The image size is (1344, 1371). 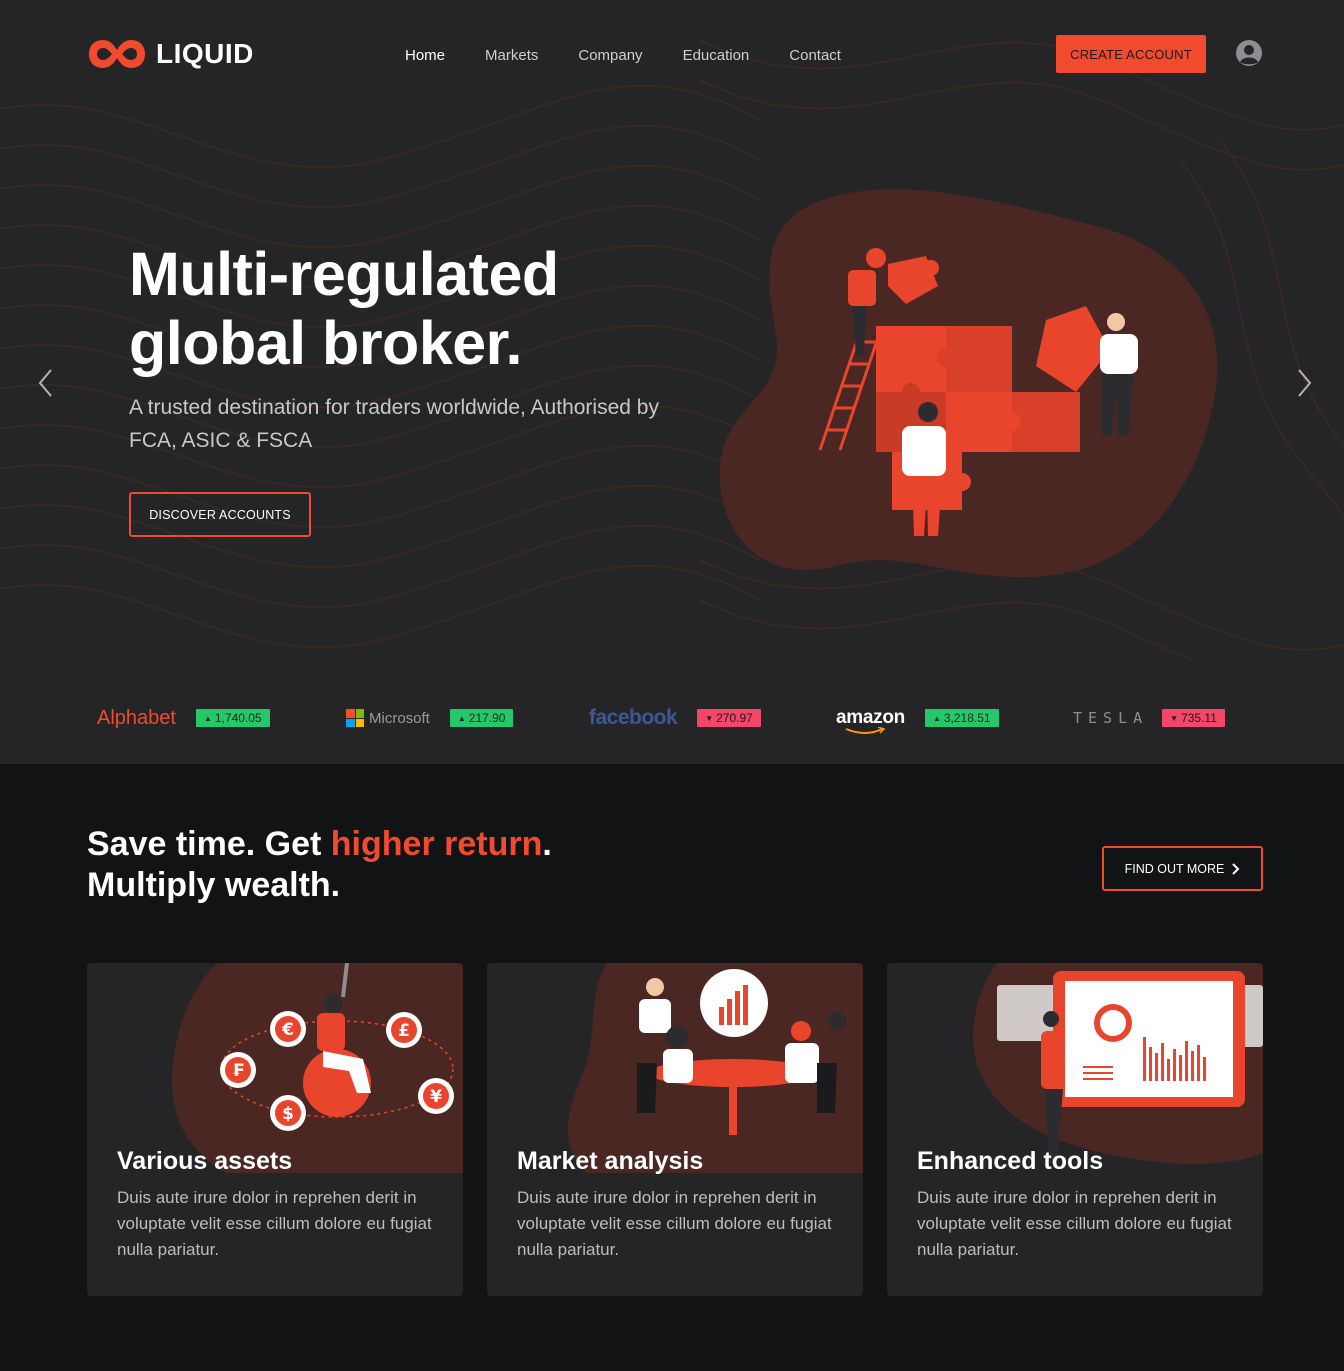 What do you see at coordinates (715, 1068) in the screenshot?
I see `meeting-illustration` at bounding box center [715, 1068].